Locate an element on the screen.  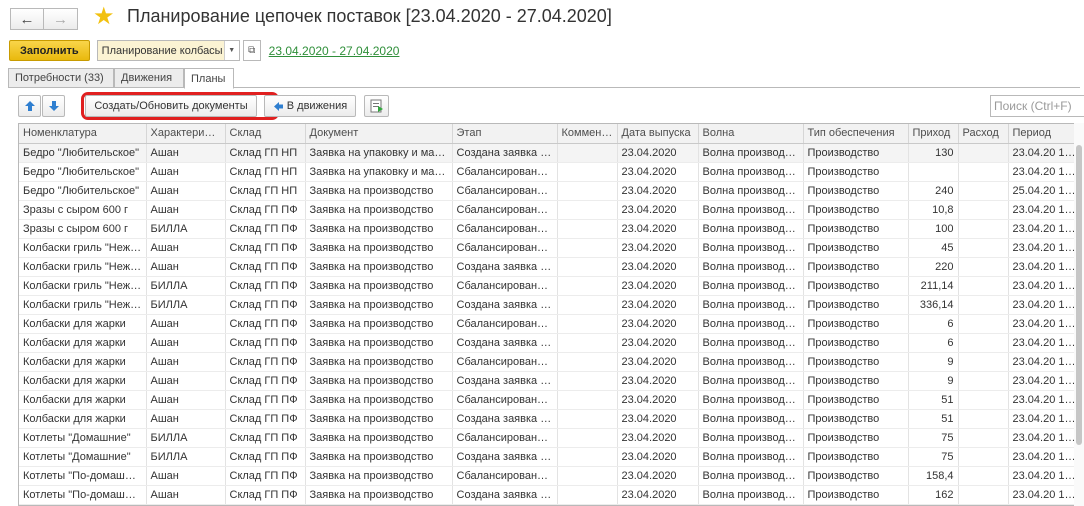
table-cell: Создана заявка на производство is located at coordinates (505, 381).